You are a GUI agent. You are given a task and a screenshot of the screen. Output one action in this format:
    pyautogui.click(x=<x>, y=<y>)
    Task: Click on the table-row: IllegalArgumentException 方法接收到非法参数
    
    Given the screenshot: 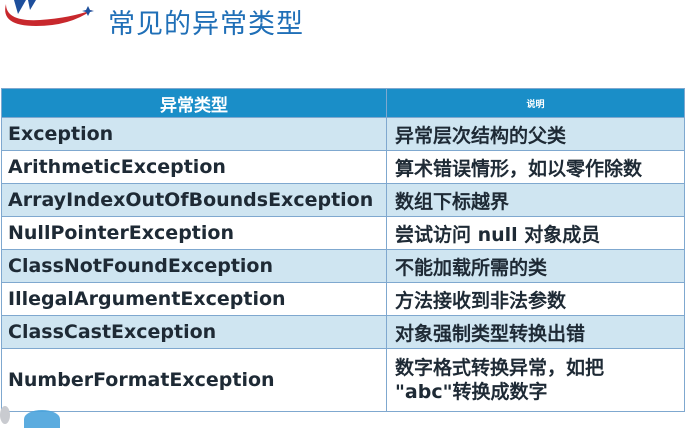 What is the action you would take?
    pyautogui.click(x=343, y=299)
    